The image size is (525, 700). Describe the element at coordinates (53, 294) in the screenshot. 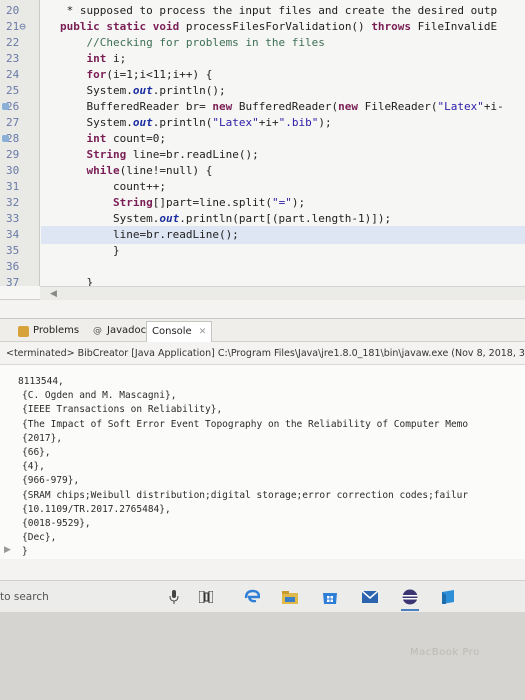

I see `scroll-left-icon: ◀` at that location.